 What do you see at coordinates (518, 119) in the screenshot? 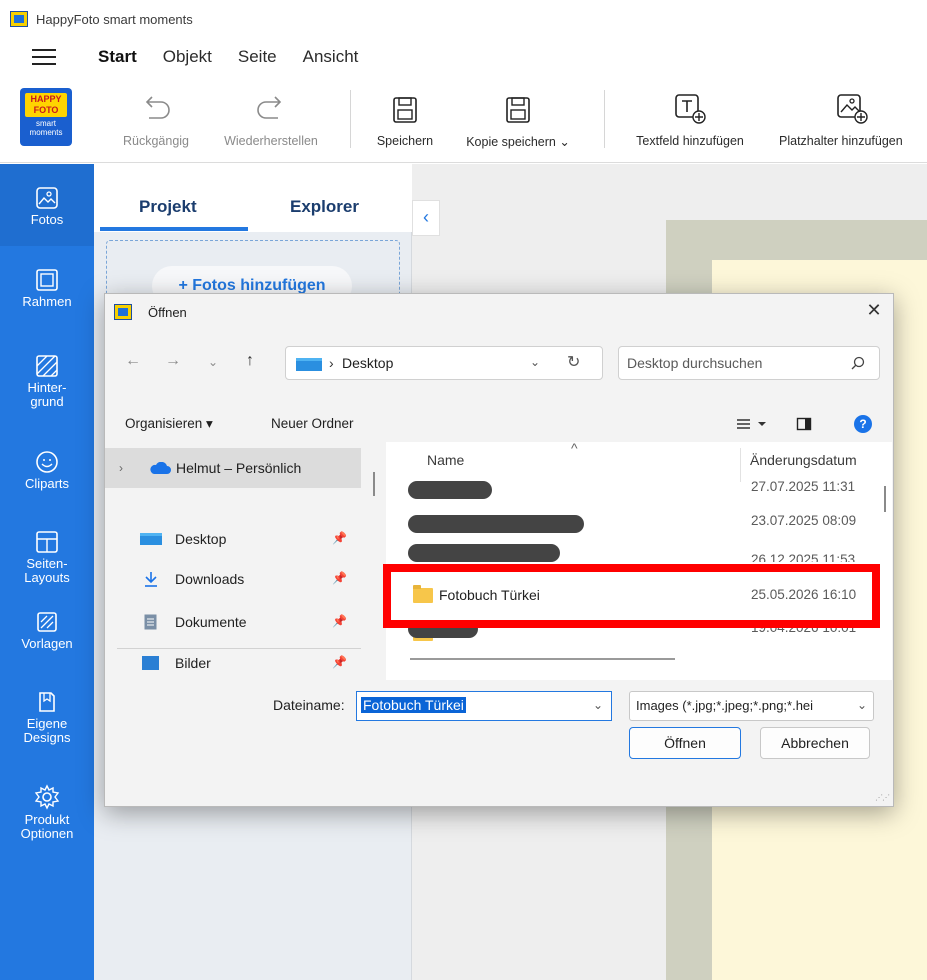
I see `save-copy-button: Kopie speichern ⌄` at bounding box center [518, 119].